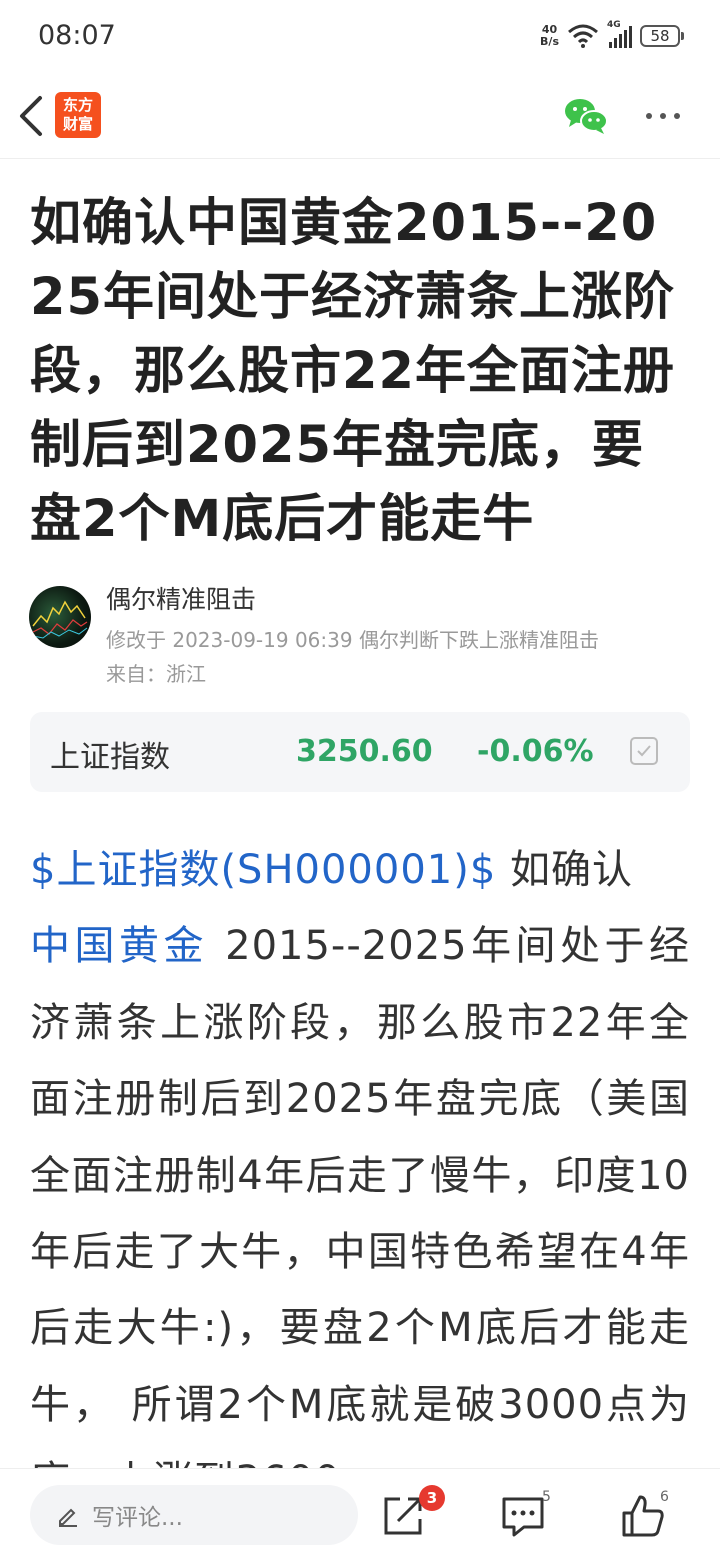  I want to click on app-logo-line2: 财富, so click(77, 124).